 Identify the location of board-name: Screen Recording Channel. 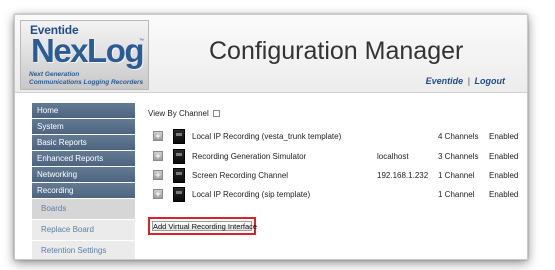
(240, 175).